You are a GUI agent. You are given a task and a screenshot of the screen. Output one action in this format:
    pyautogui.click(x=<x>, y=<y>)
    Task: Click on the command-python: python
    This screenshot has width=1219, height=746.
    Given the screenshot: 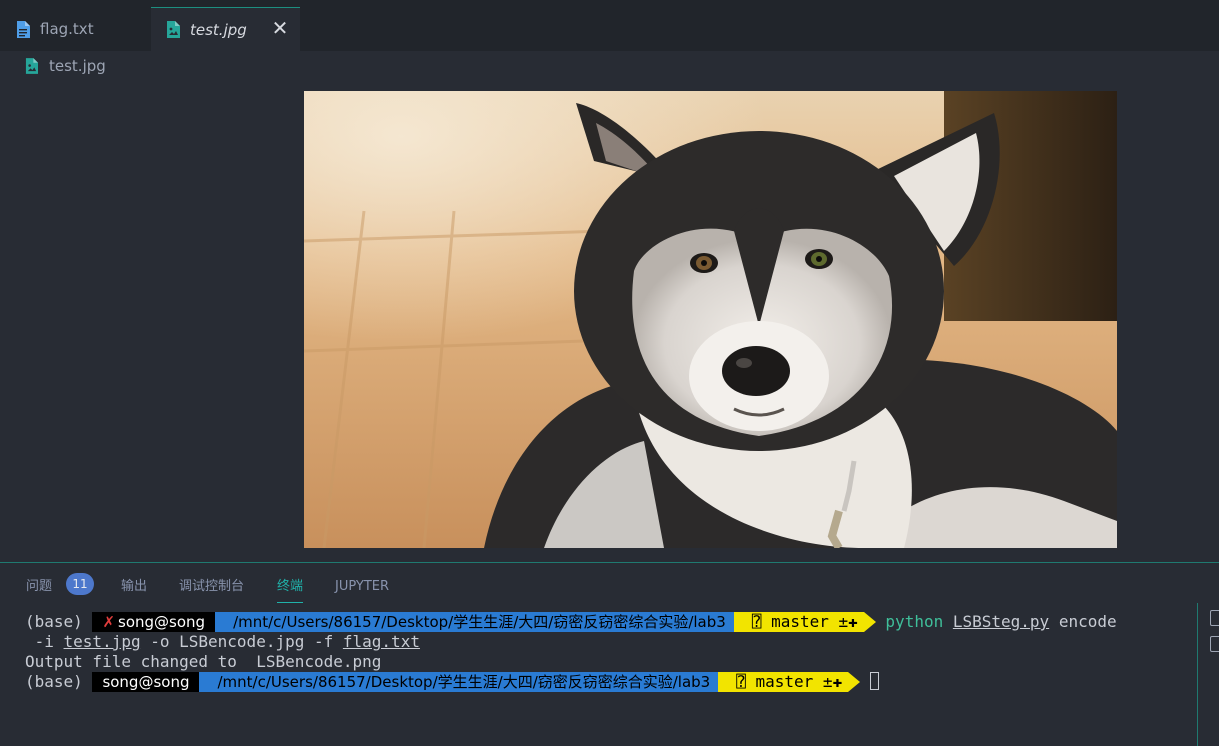 What is the action you would take?
    pyautogui.click(x=914, y=621)
    